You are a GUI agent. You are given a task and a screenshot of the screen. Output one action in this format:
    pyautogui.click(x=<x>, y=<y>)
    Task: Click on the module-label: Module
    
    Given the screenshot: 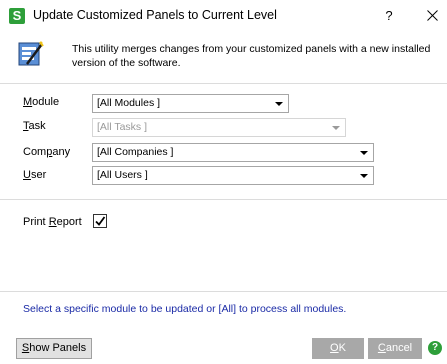 What is the action you would take?
    pyautogui.click(x=41, y=102)
    